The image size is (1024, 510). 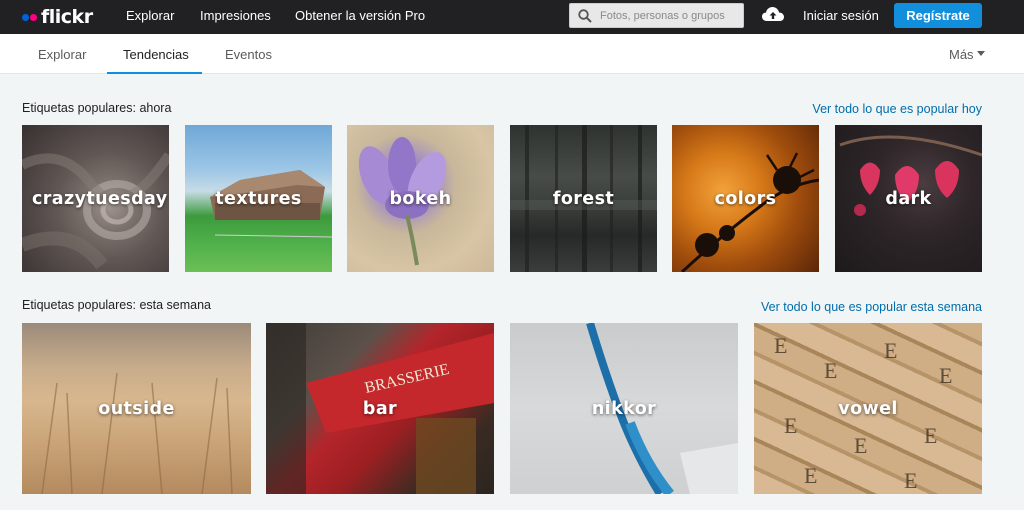 What do you see at coordinates (360, 15) in the screenshot?
I see `nav-get-pro: Obtener la versión Pro` at bounding box center [360, 15].